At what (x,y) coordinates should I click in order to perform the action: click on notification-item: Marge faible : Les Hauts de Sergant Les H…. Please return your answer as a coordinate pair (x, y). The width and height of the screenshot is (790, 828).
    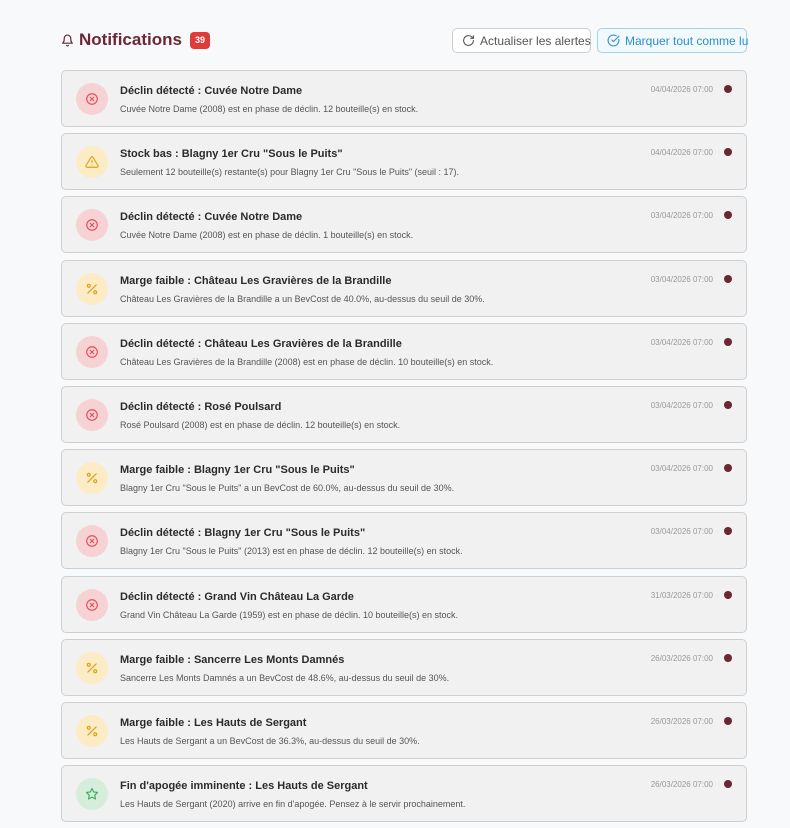
    Looking at the image, I should click on (404, 730).